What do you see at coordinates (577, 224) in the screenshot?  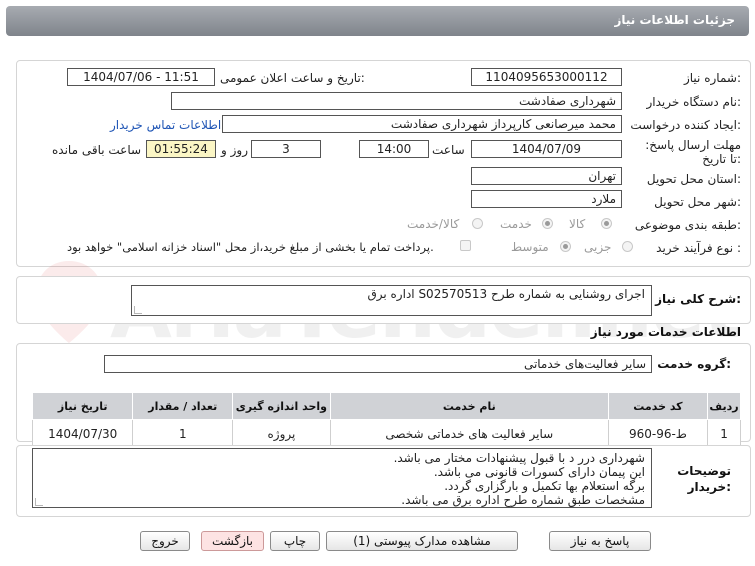 I see `category-goods-label: کالا` at bounding box center [577, 224].